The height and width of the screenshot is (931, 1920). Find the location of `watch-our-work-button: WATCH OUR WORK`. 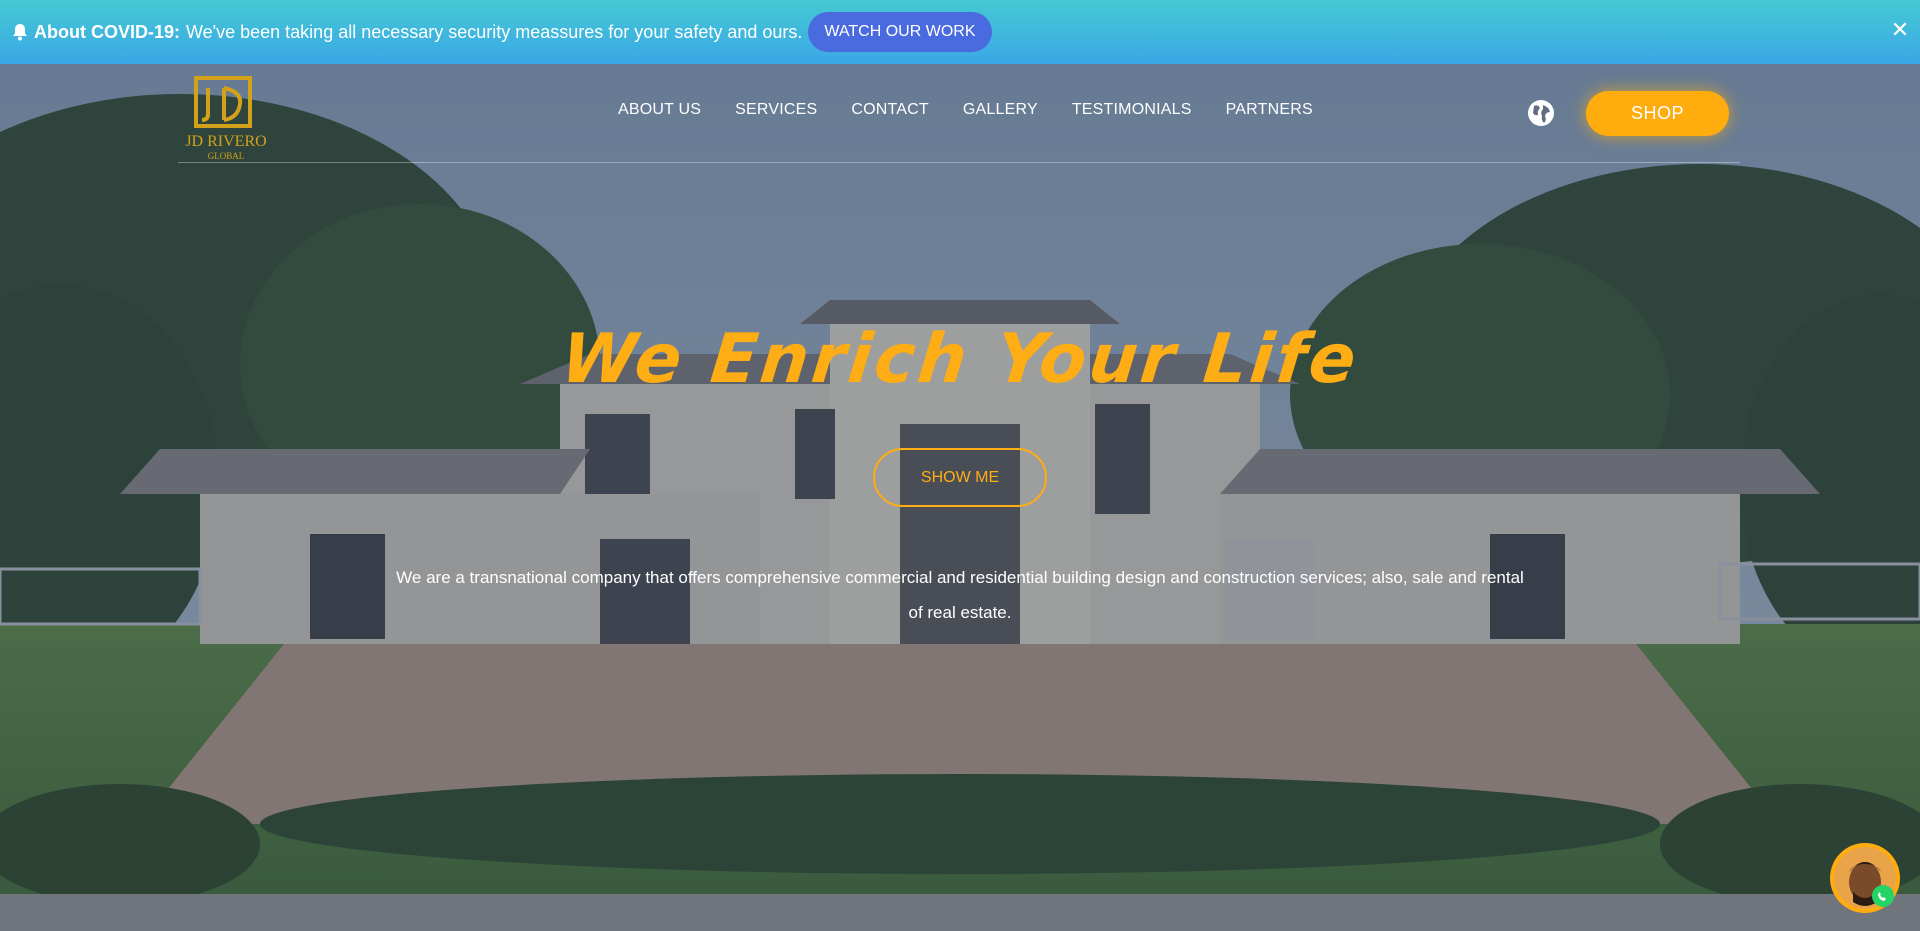

watch-our-work-button: WATCH OUR WORK is located at coordinates (900, 32).